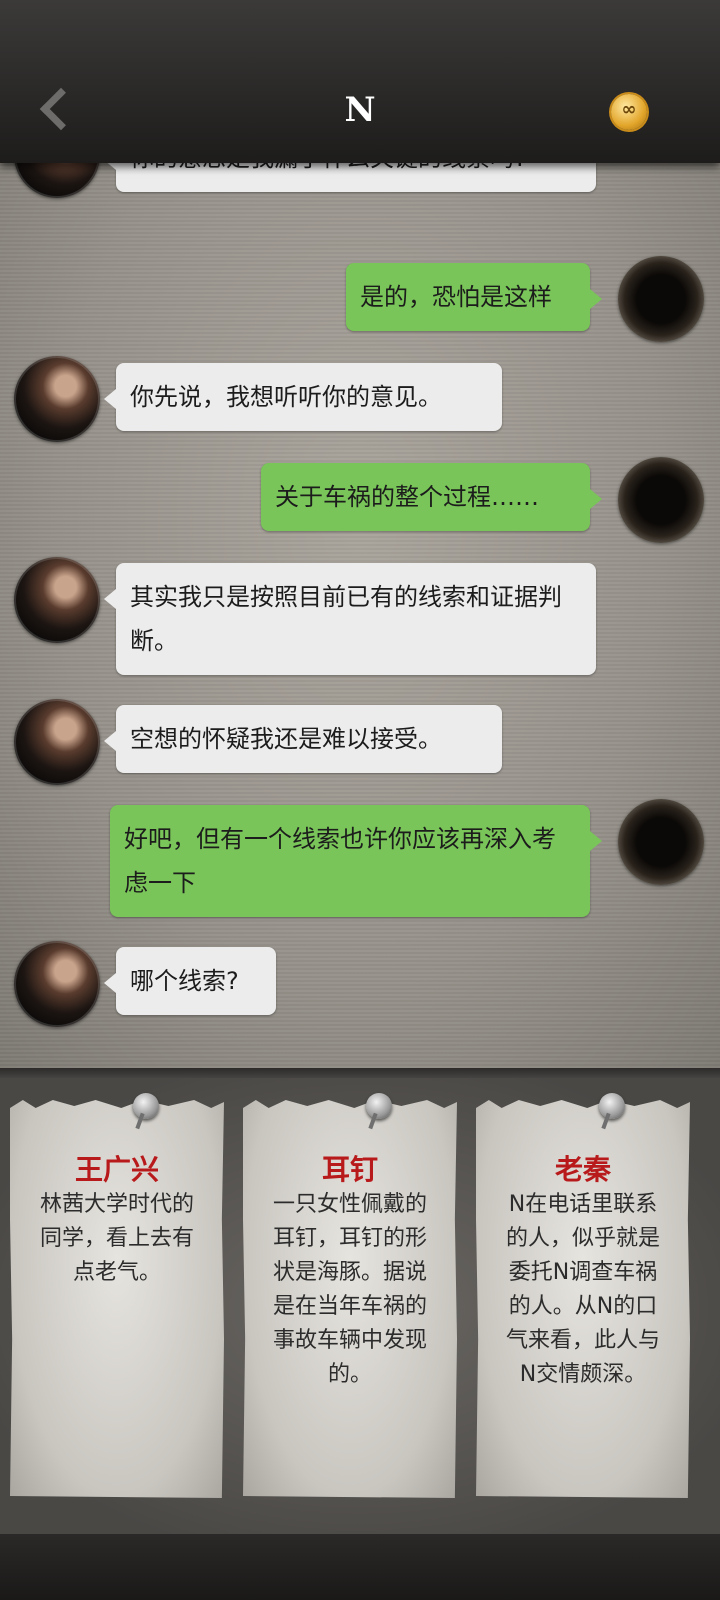  Describe the element at coordinates (629, 112) in the screenshot. I see `infinity-coin-icon: ∞` at that location.